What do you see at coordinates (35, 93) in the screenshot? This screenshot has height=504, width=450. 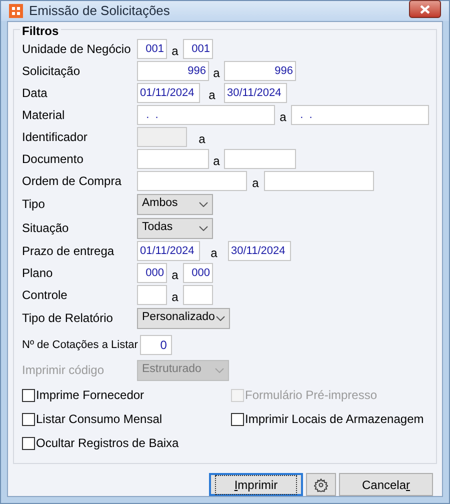 I see `field-label: Data` at bounding box center [35, 93].